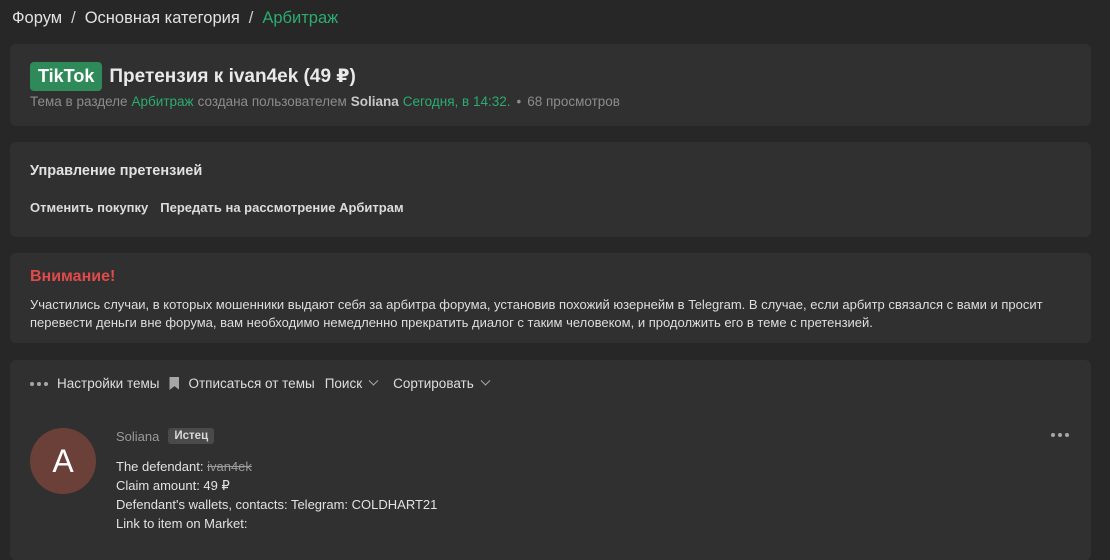 The image size is (1110, 560). I want to click on meta-section-link: Арбитраж, so click(163, 101).